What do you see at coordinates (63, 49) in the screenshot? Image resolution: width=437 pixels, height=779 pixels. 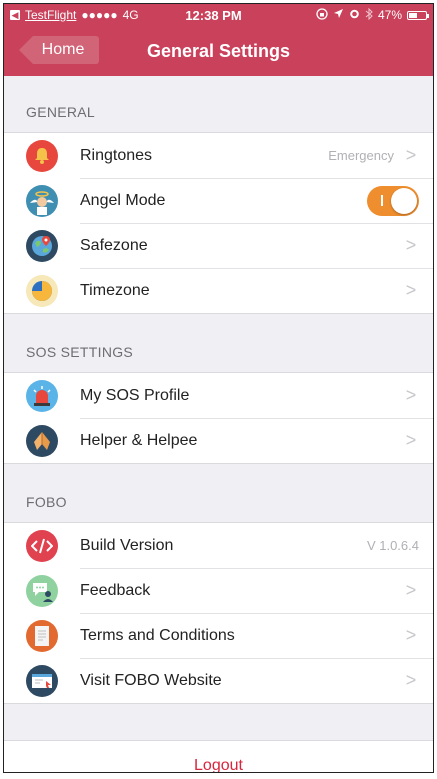 I see `home-back-label: Home` at bounding box center [63, 49].